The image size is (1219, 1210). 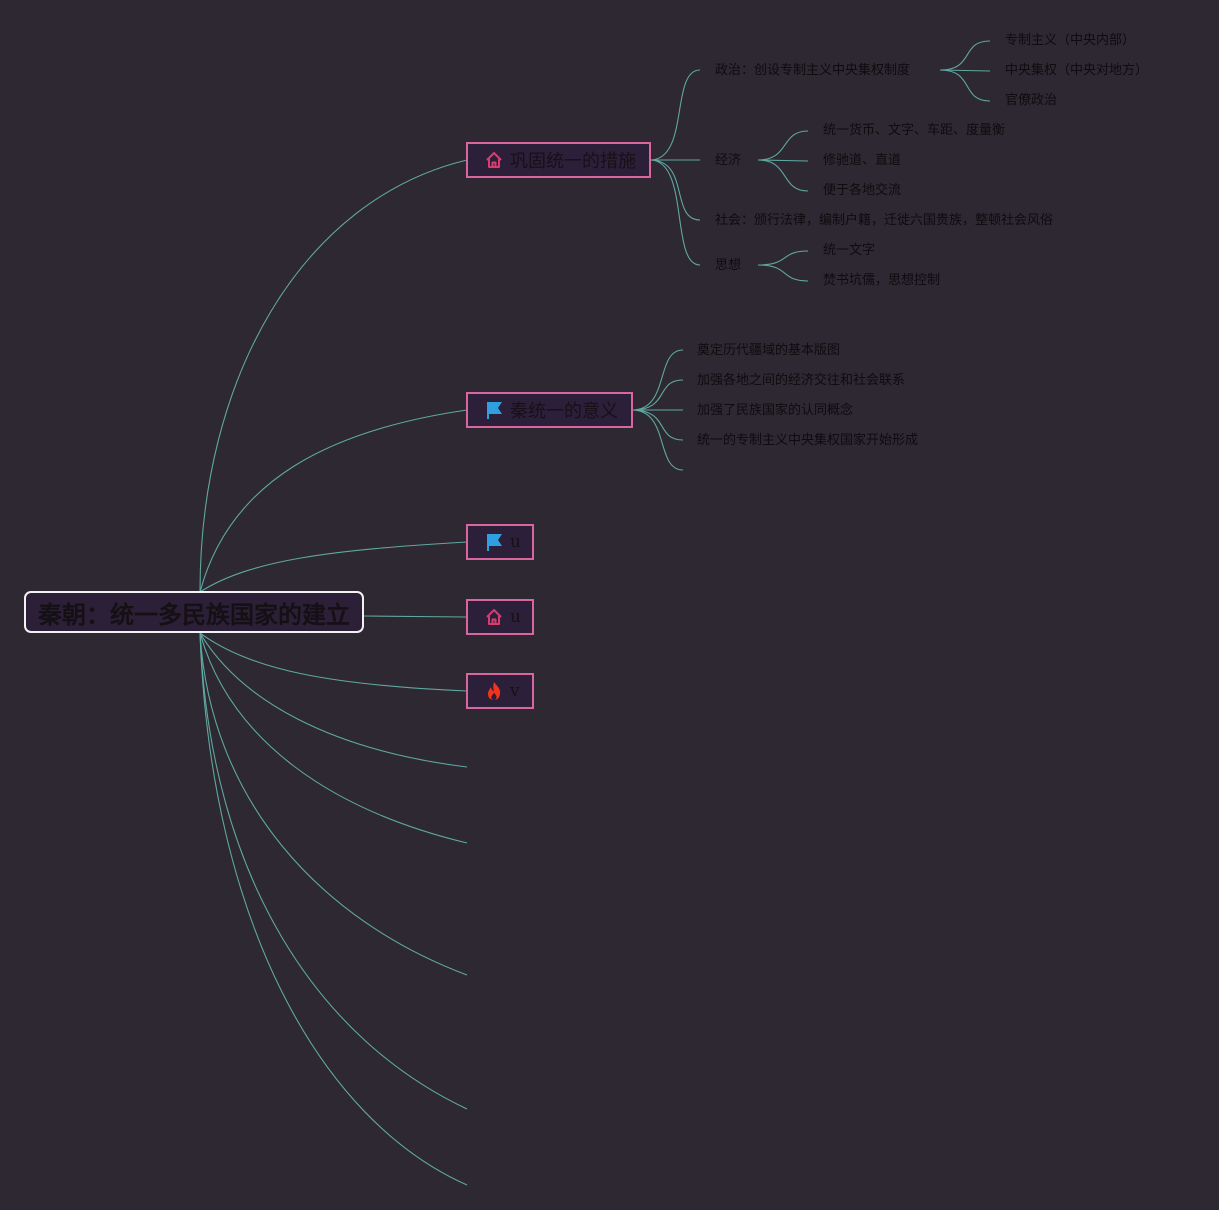 What do you see at coordinates (1070, 41) in the screenshot?
I see `node-autocracy: 专制主义（中央内部）` at bounding box center [1070, 41].